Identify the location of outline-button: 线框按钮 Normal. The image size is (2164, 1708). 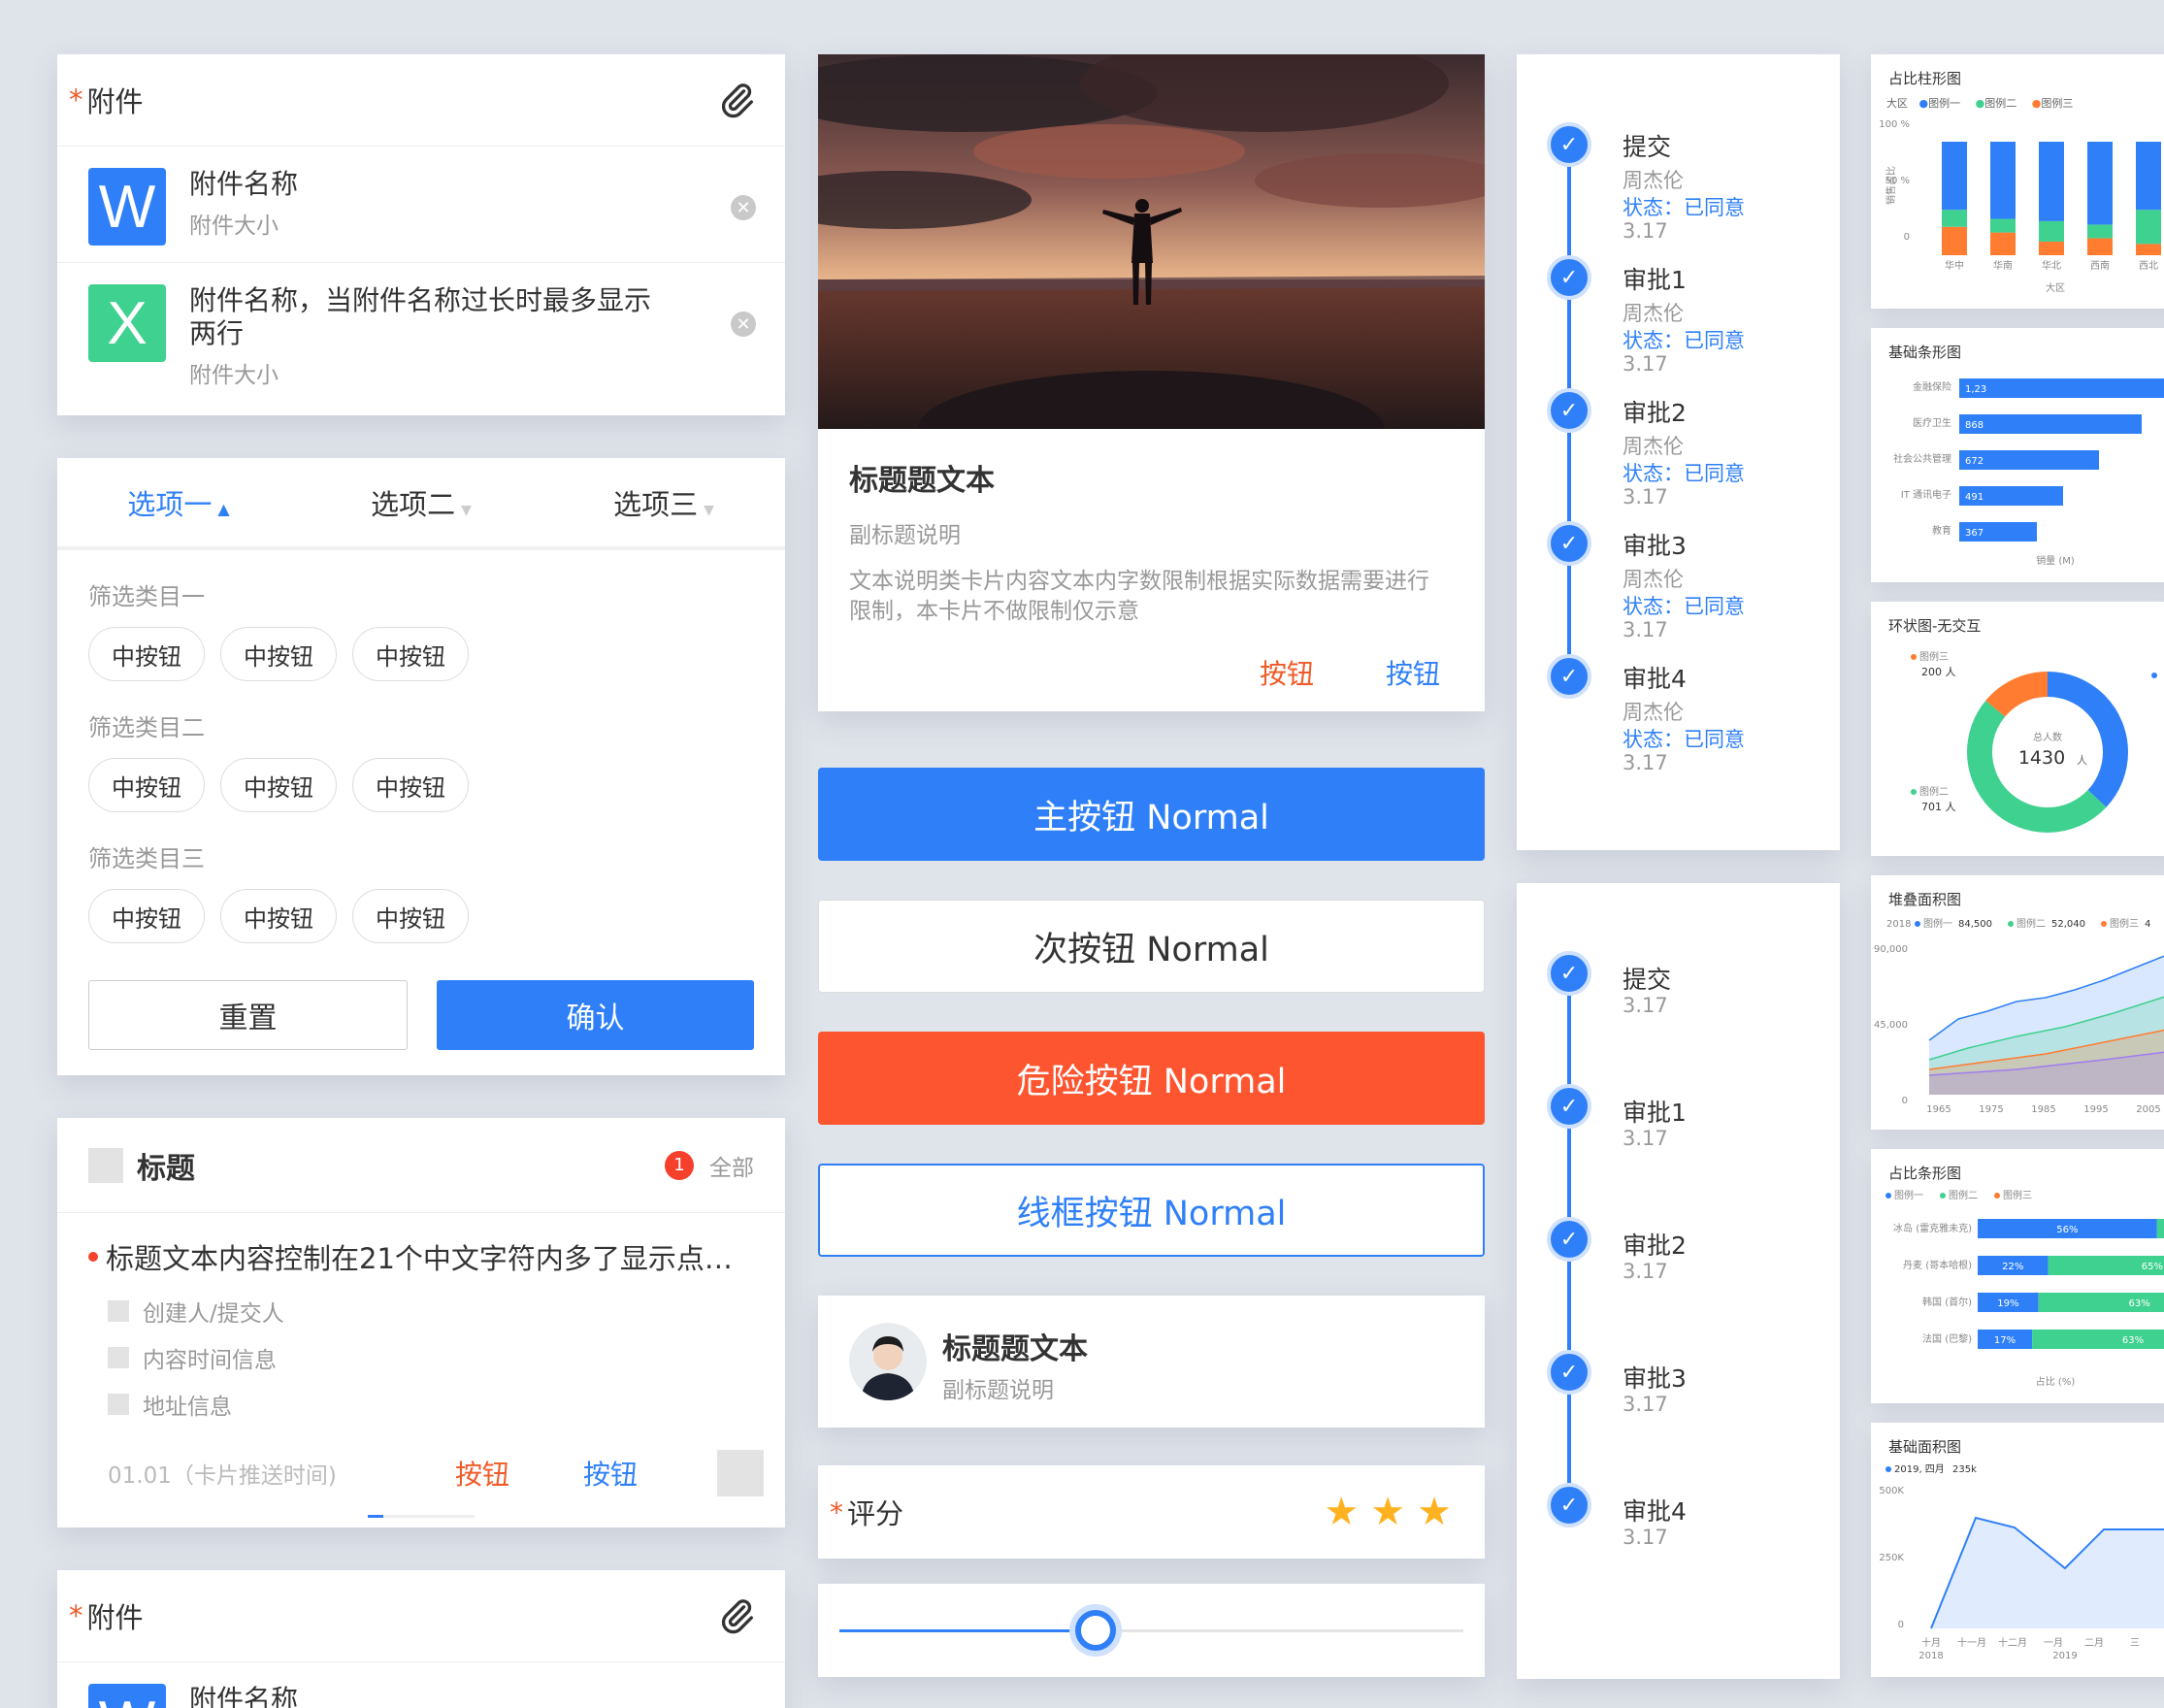
(1151, 1210).